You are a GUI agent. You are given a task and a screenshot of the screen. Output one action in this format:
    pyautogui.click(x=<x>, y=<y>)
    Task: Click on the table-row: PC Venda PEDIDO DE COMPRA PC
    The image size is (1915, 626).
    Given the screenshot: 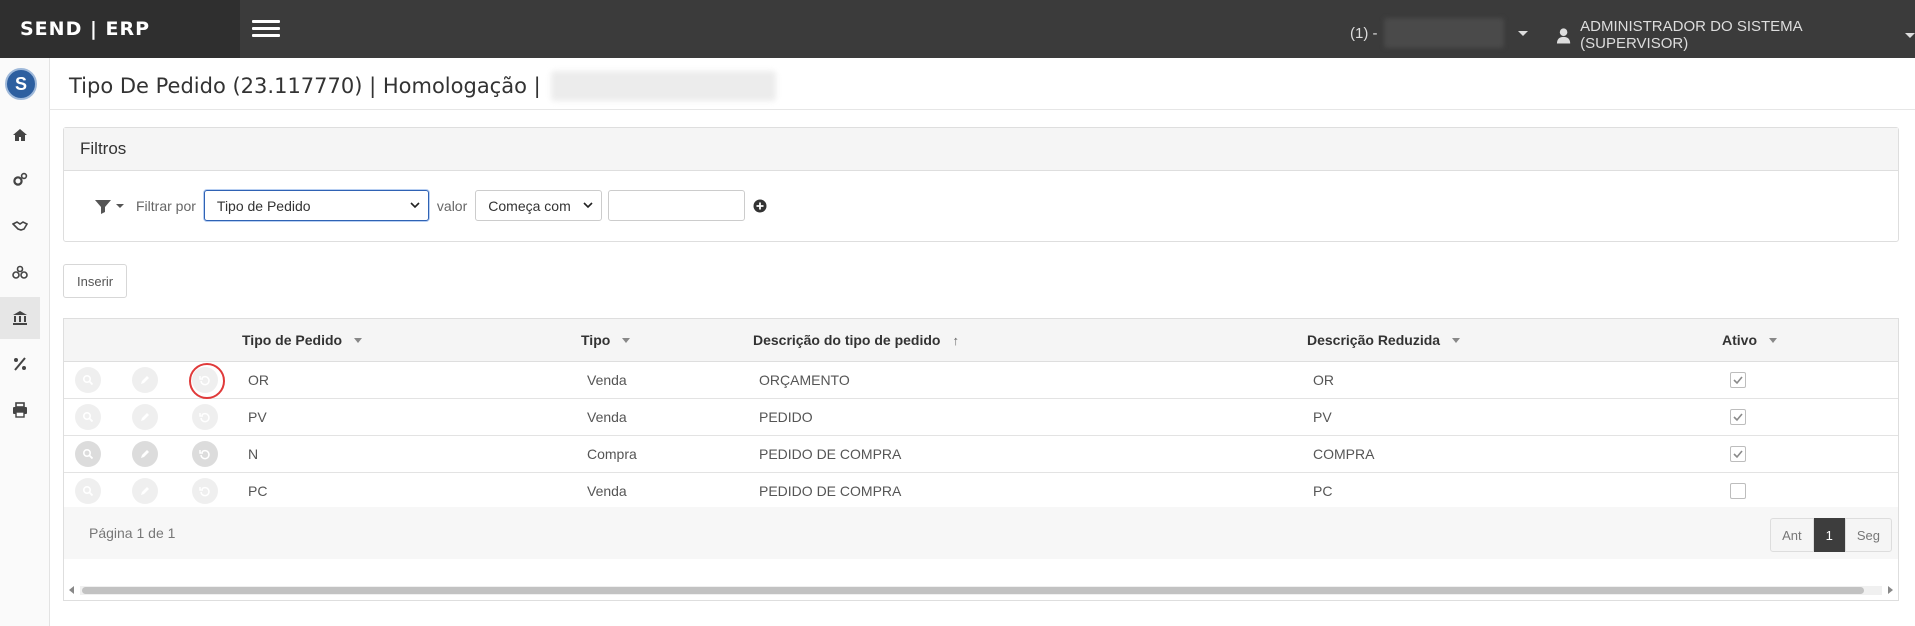 What is the action you would take?
    pyautogui.click(x=981, y=491)
    